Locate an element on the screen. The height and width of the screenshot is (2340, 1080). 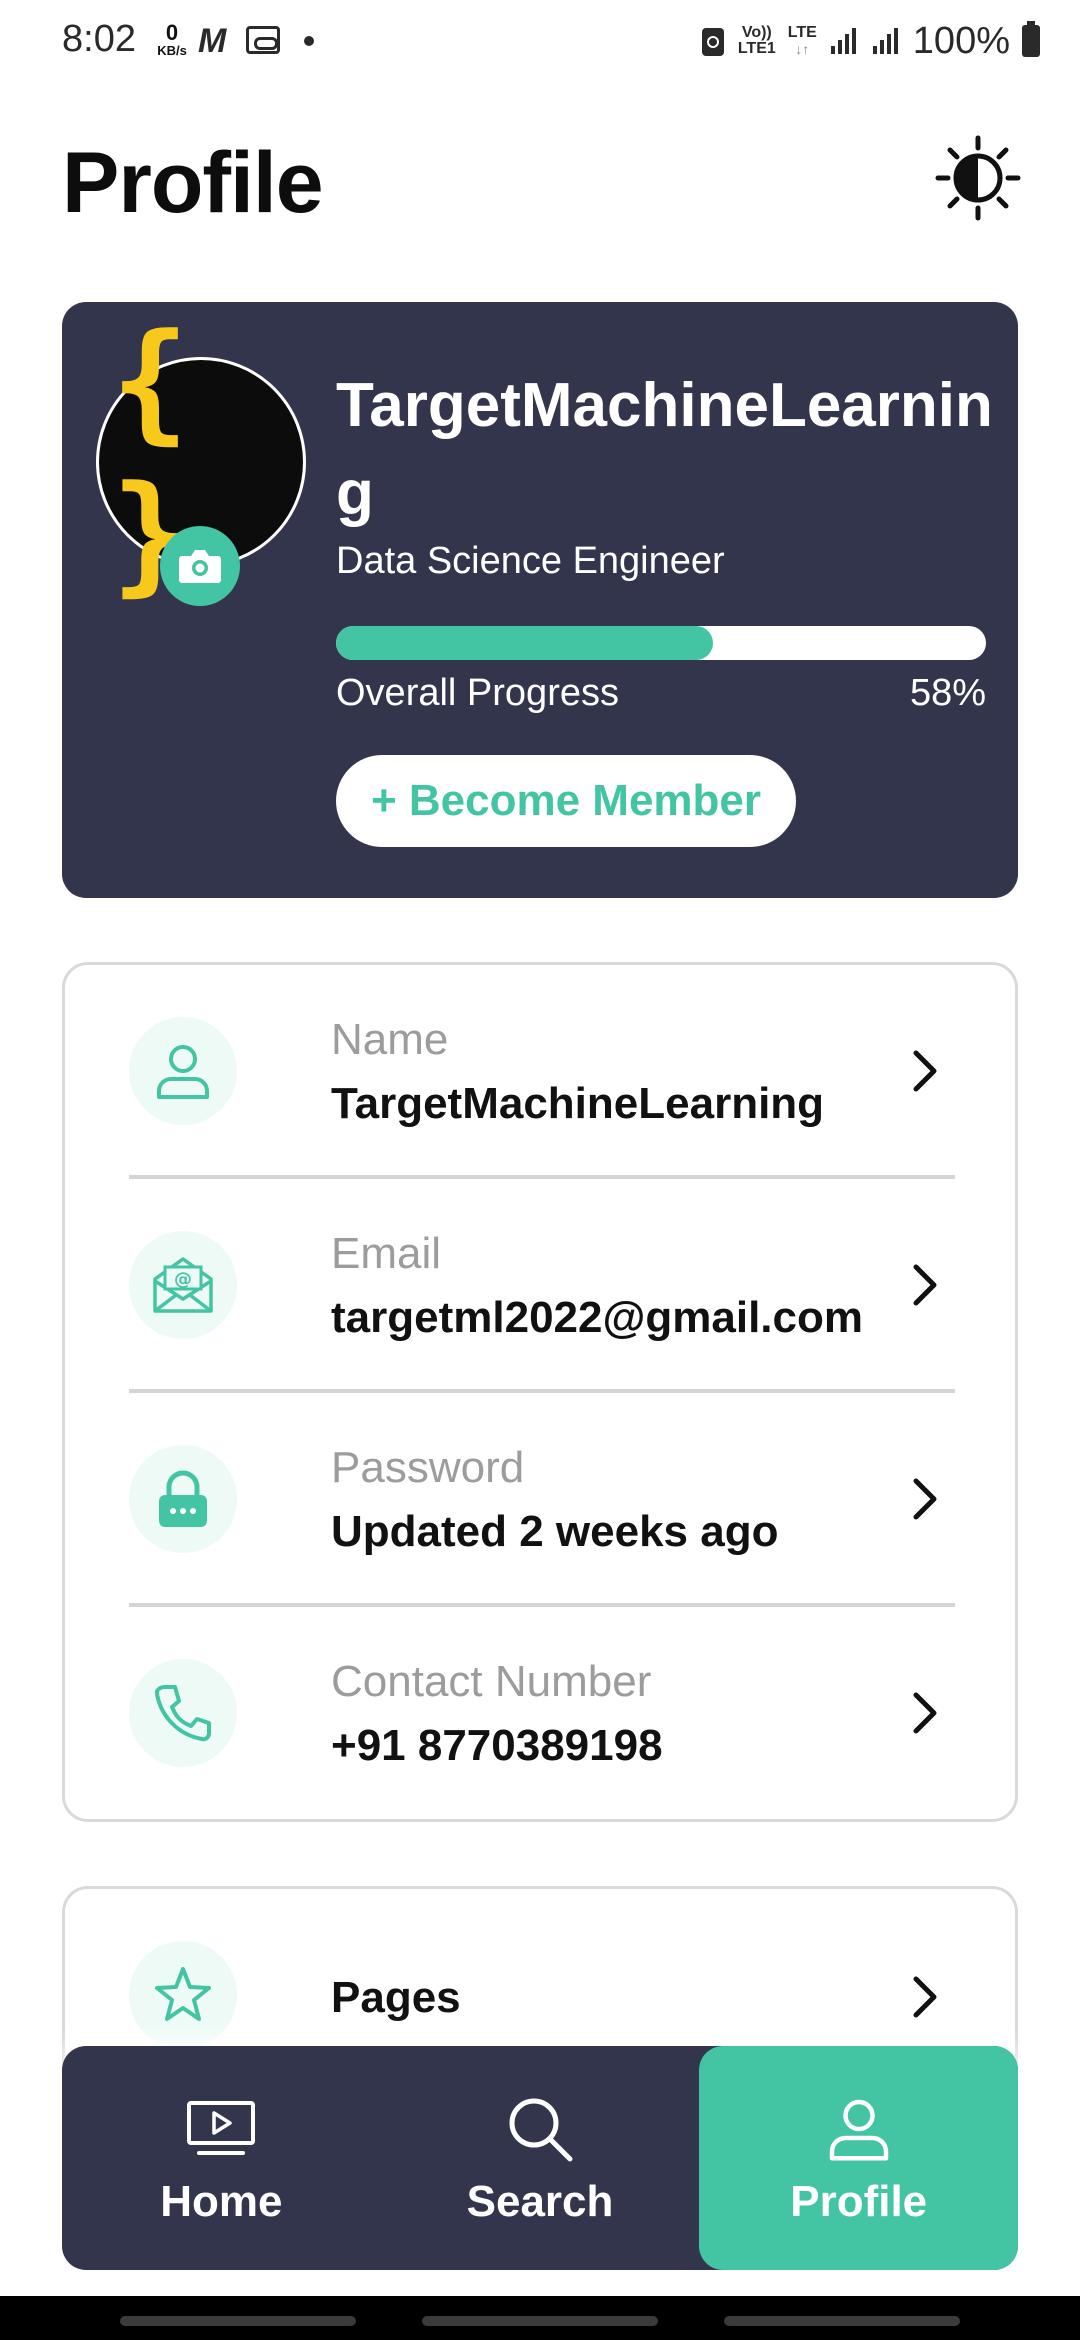
status-right-group: Vo)) LTE1 LTE ↓↑ 100% is located at coordinates (870, 41).